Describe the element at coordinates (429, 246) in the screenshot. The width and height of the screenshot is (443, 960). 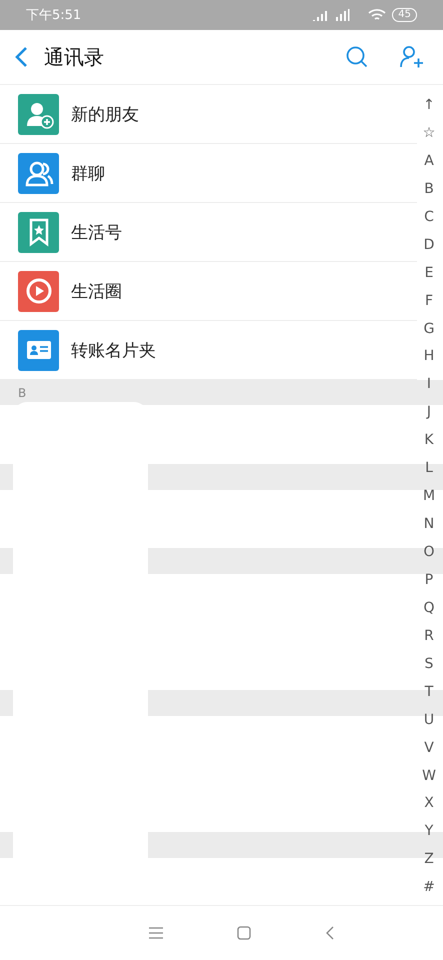
I see `index-letter: D` at that location.